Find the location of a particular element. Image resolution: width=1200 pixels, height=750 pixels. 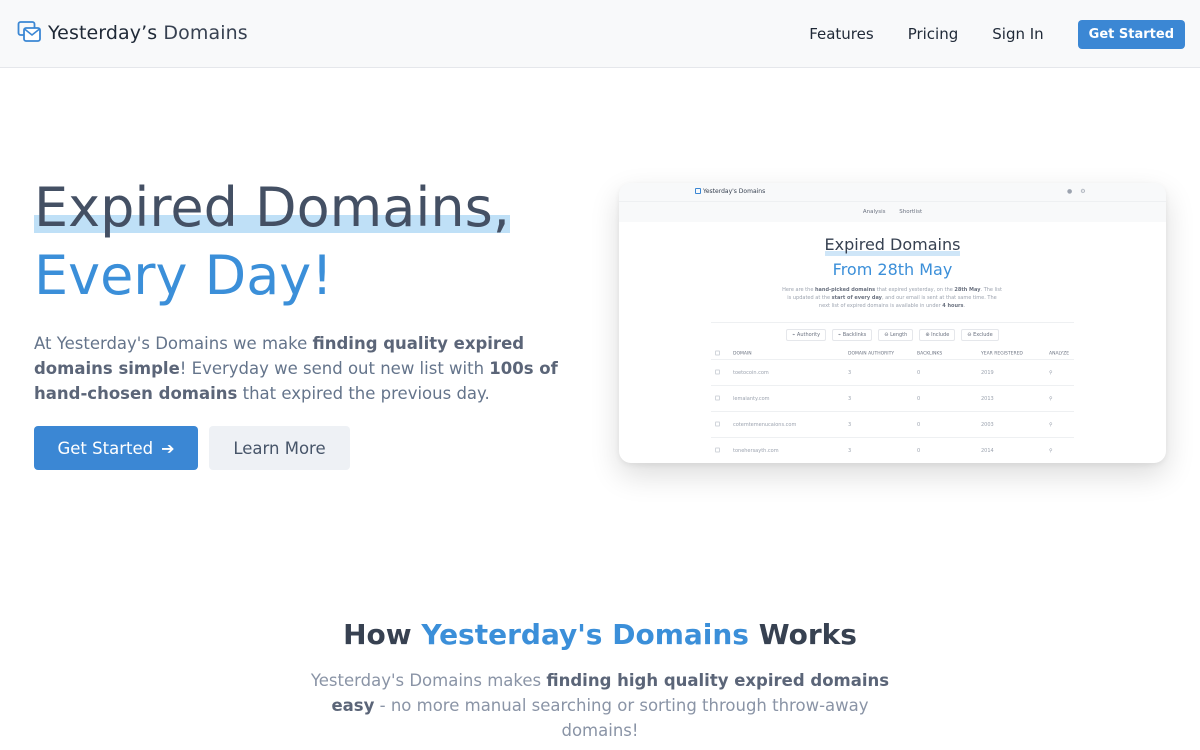

preview-logo: Yesterday's Domains is located at coordinates (730, 191).